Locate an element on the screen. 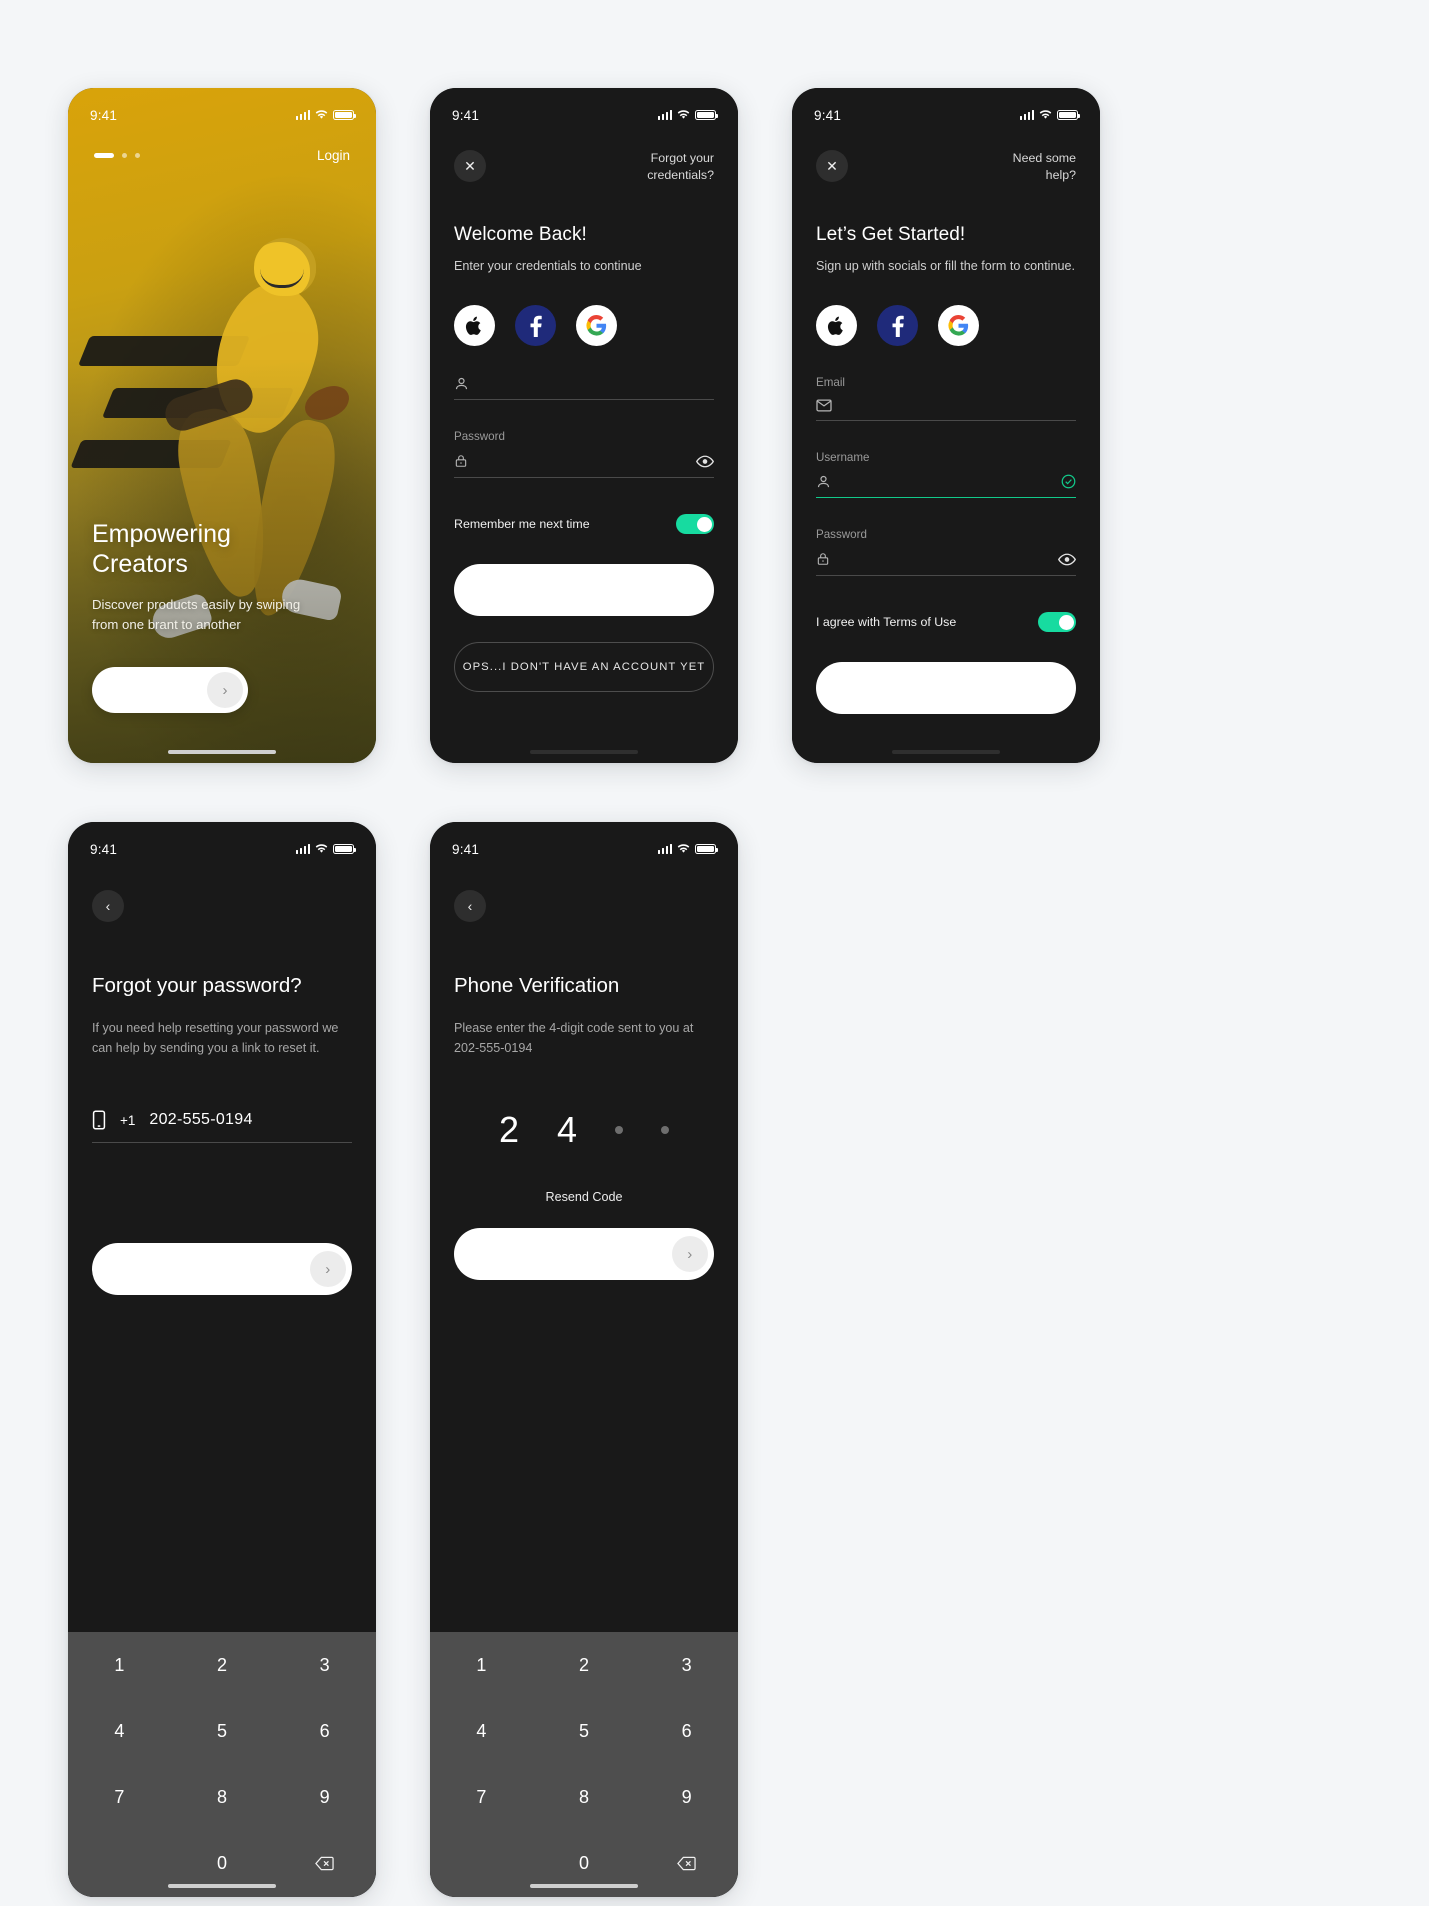 The width and height of the screenshot is (1429, 1906). country-code: +1 is located at coordinates (128, 1120).